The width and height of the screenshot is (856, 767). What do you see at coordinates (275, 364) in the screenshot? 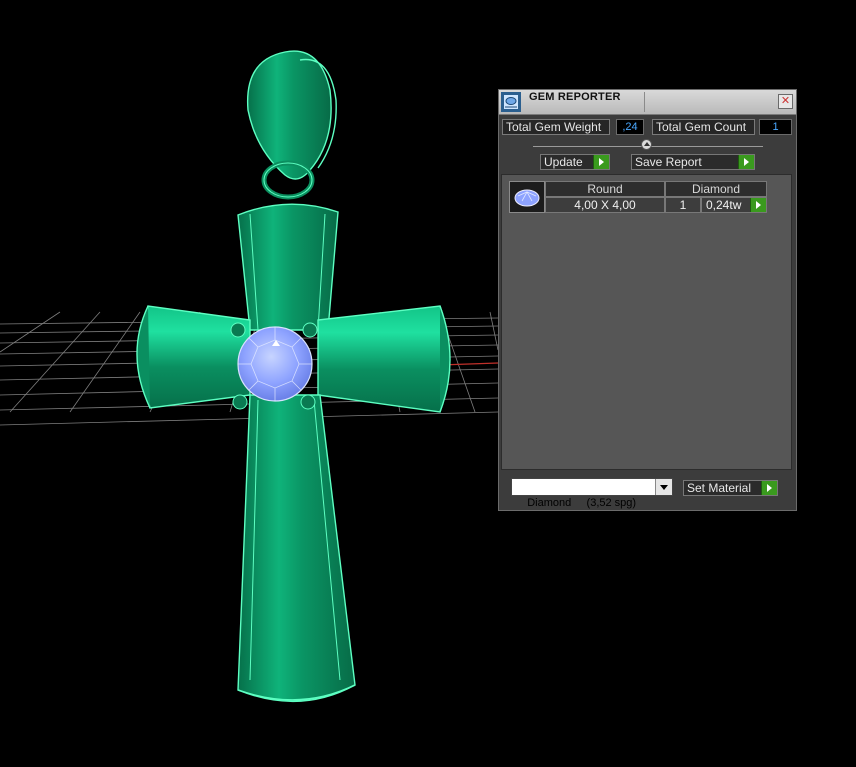
I see `round-diamond-gem` at bounding box center [275, 364].